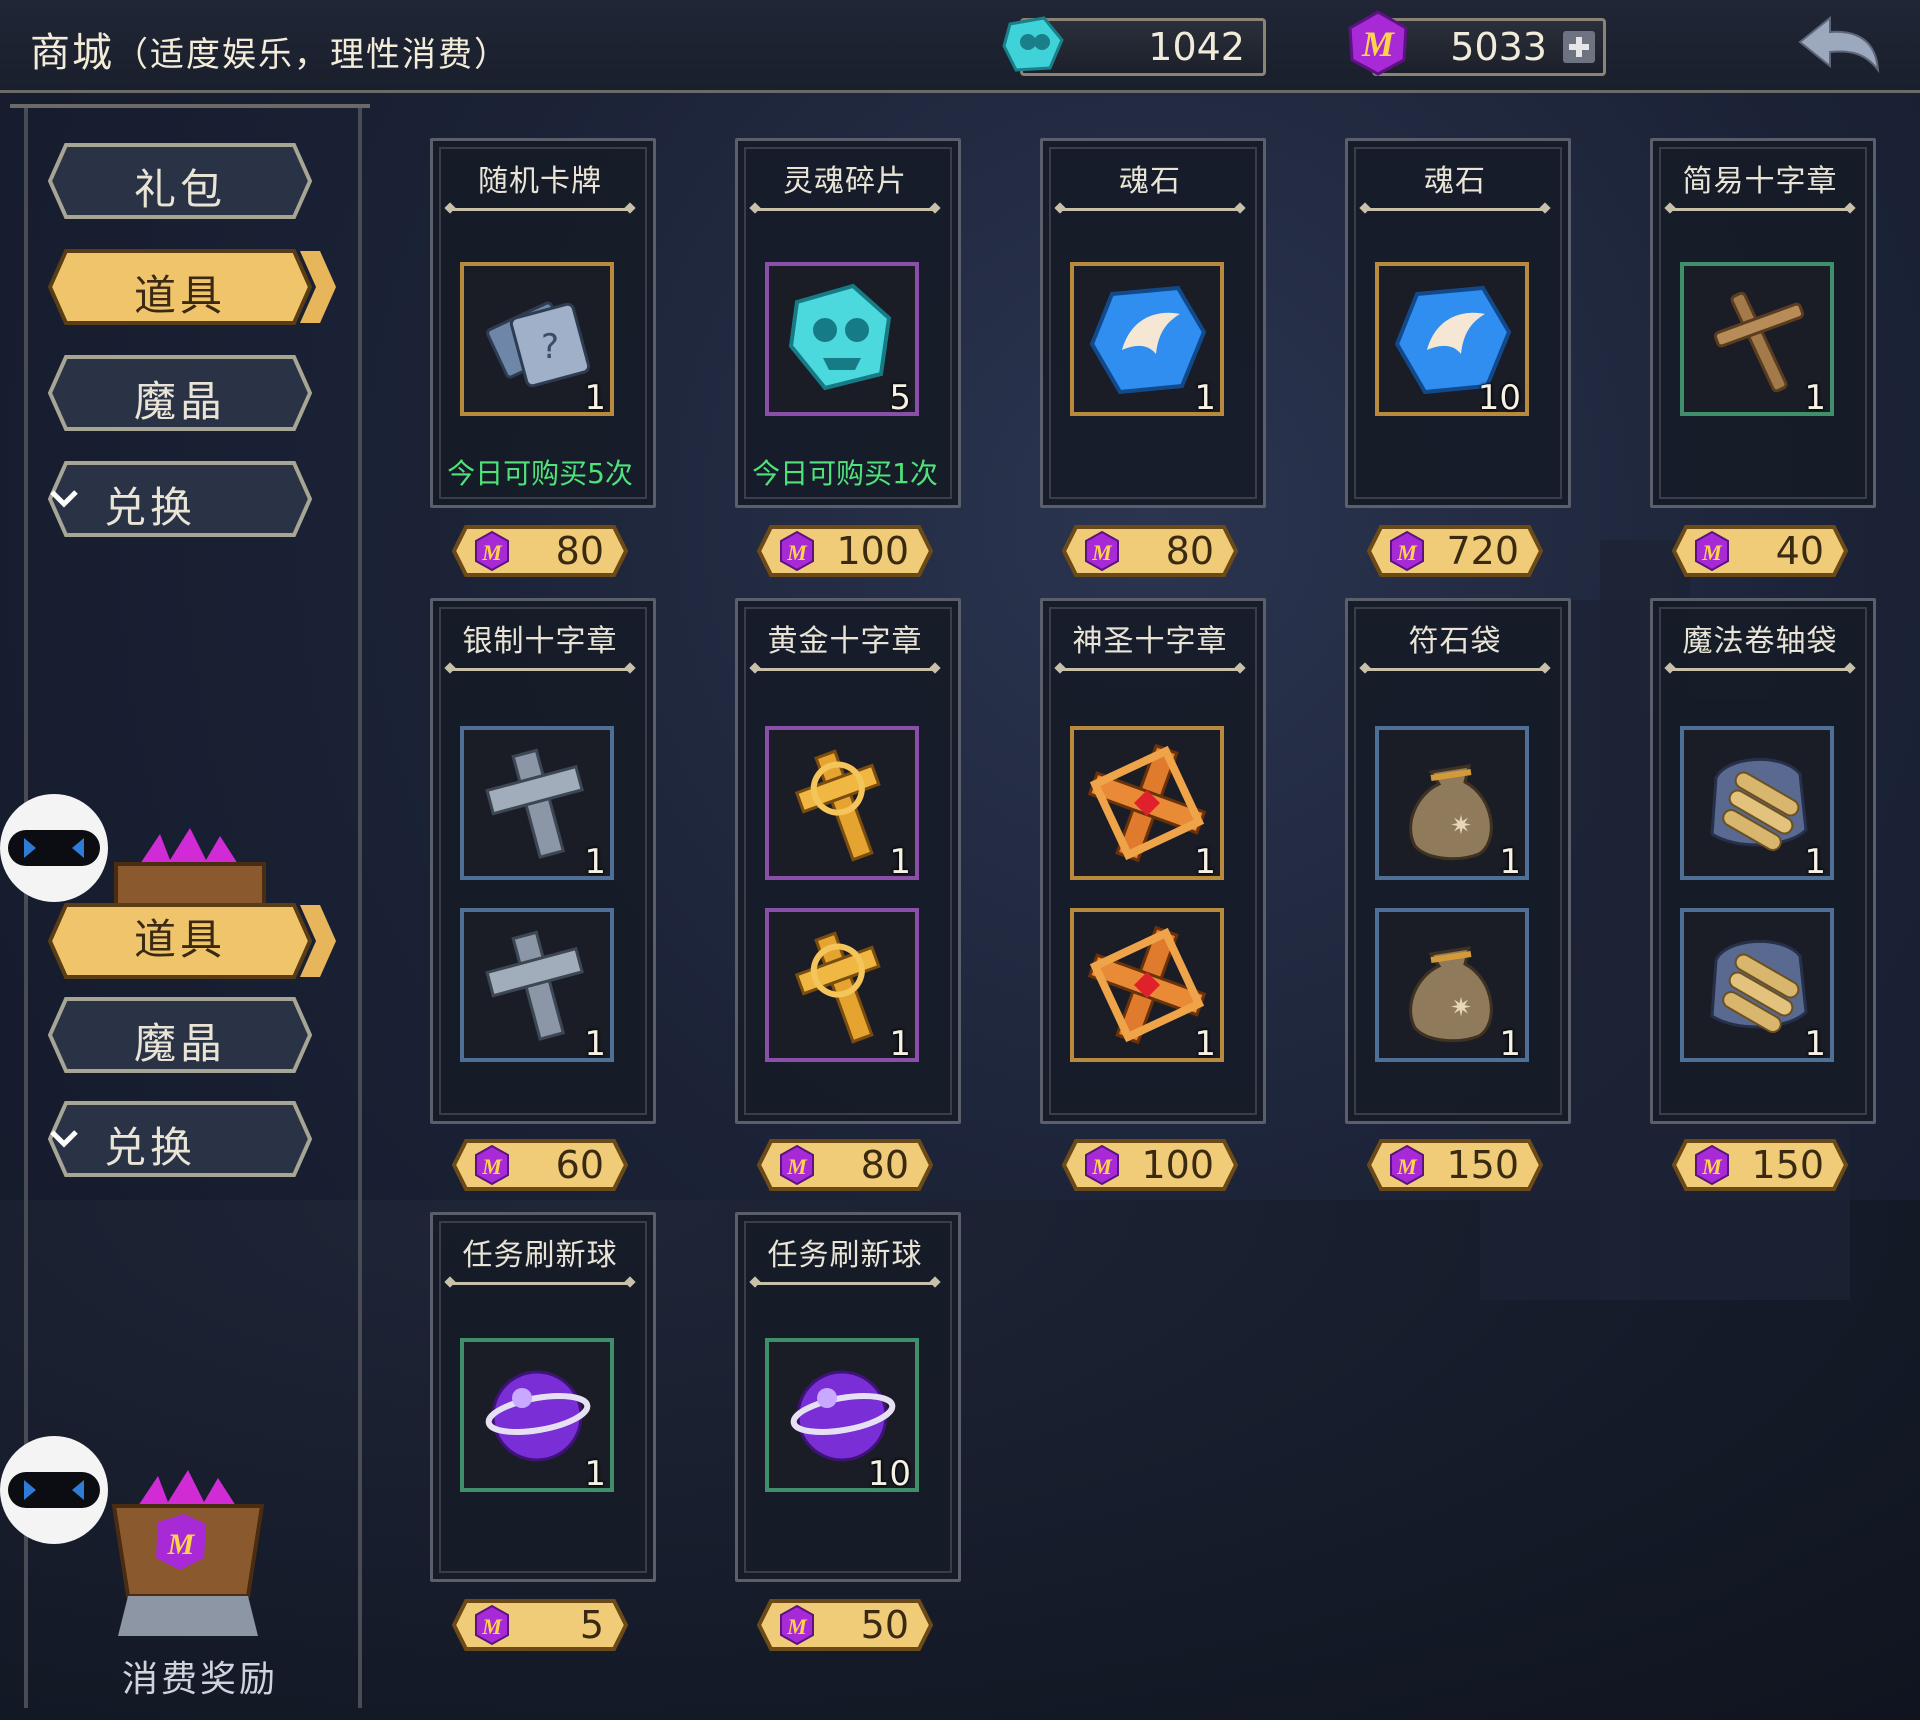 This screenshot has height=1720, width=1920. Describe the element at coordinates (1482, 551) in the screenshot. I see `price-value: 720` at that location.